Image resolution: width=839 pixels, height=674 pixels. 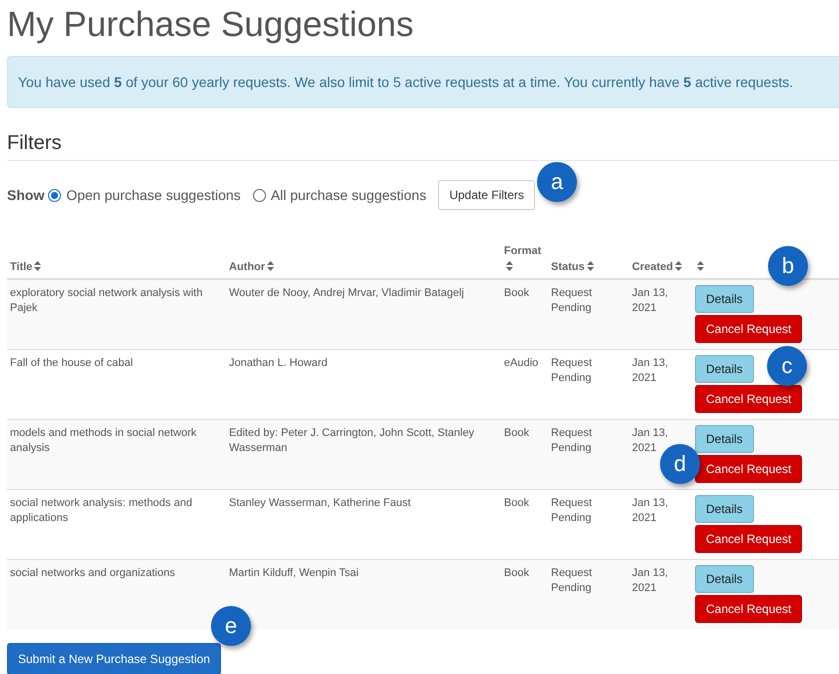 What do you see at coordinates (71, 363) in the screenshot?
I see `title-cell: Fall of the house of cabal` at bounding box center [71, 363].